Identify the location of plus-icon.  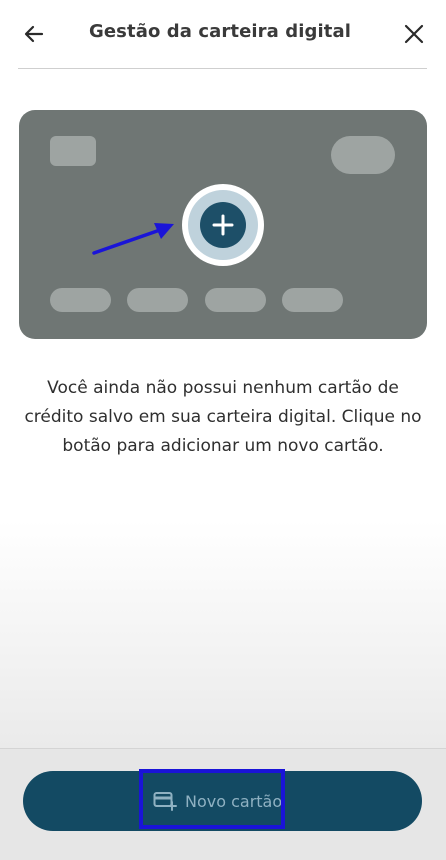
(223, 225).